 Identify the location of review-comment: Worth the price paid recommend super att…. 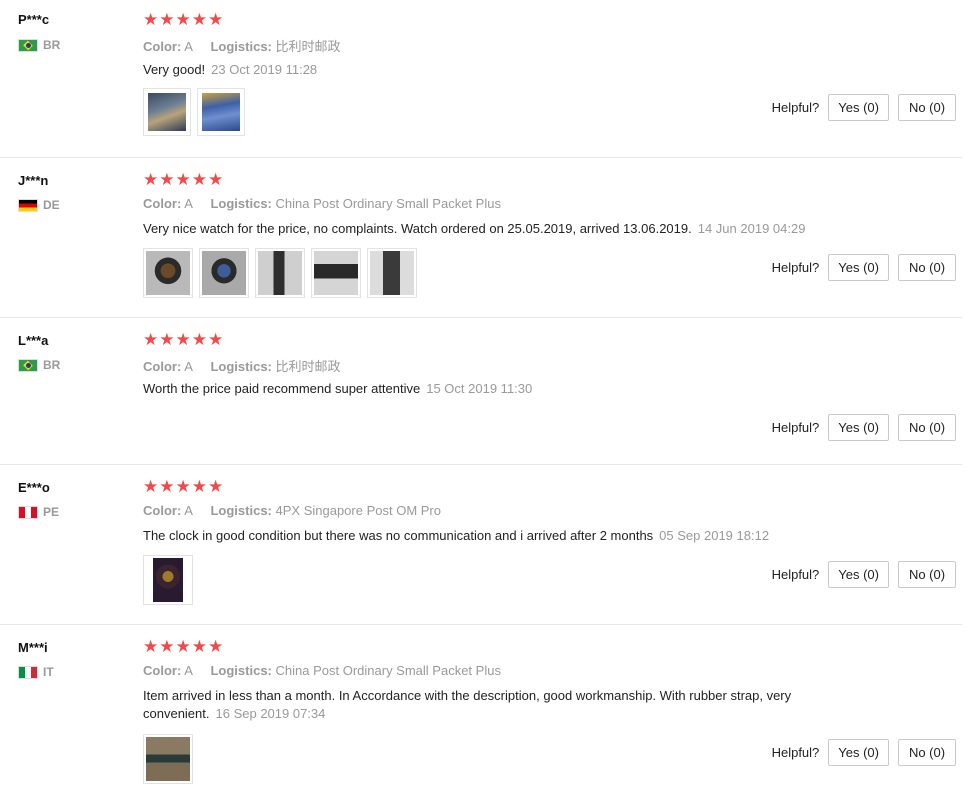
(493, 389).